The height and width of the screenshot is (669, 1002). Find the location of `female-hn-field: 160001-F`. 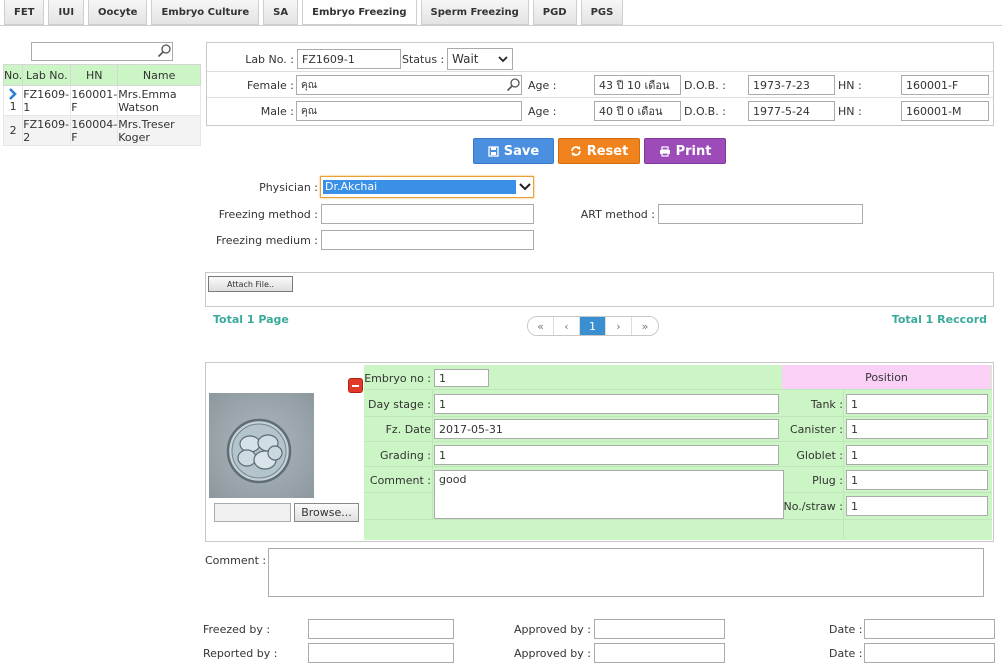

female-hn-field: 160001-F is located at coordinates (945, 85).